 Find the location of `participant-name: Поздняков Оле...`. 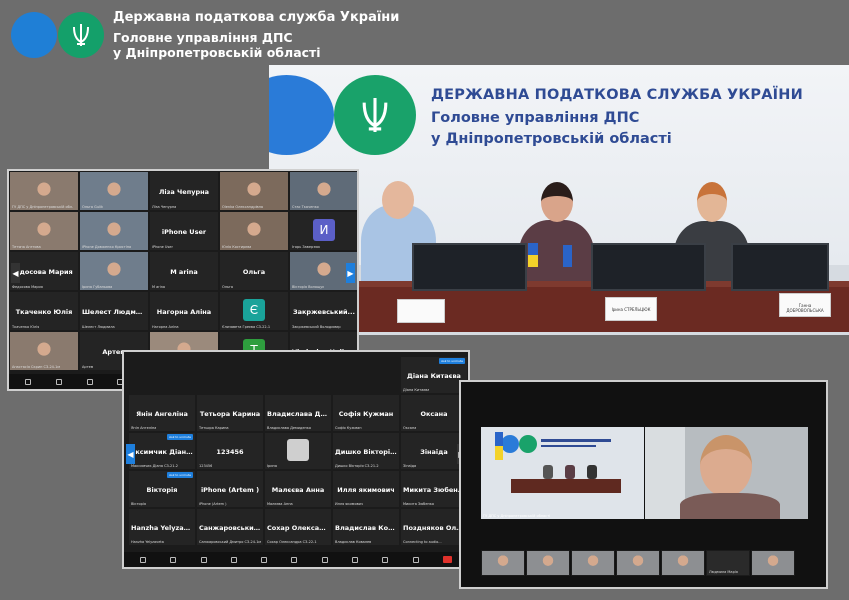

participant-name: Поздняков Оле... is located at coordinates (434, 528).